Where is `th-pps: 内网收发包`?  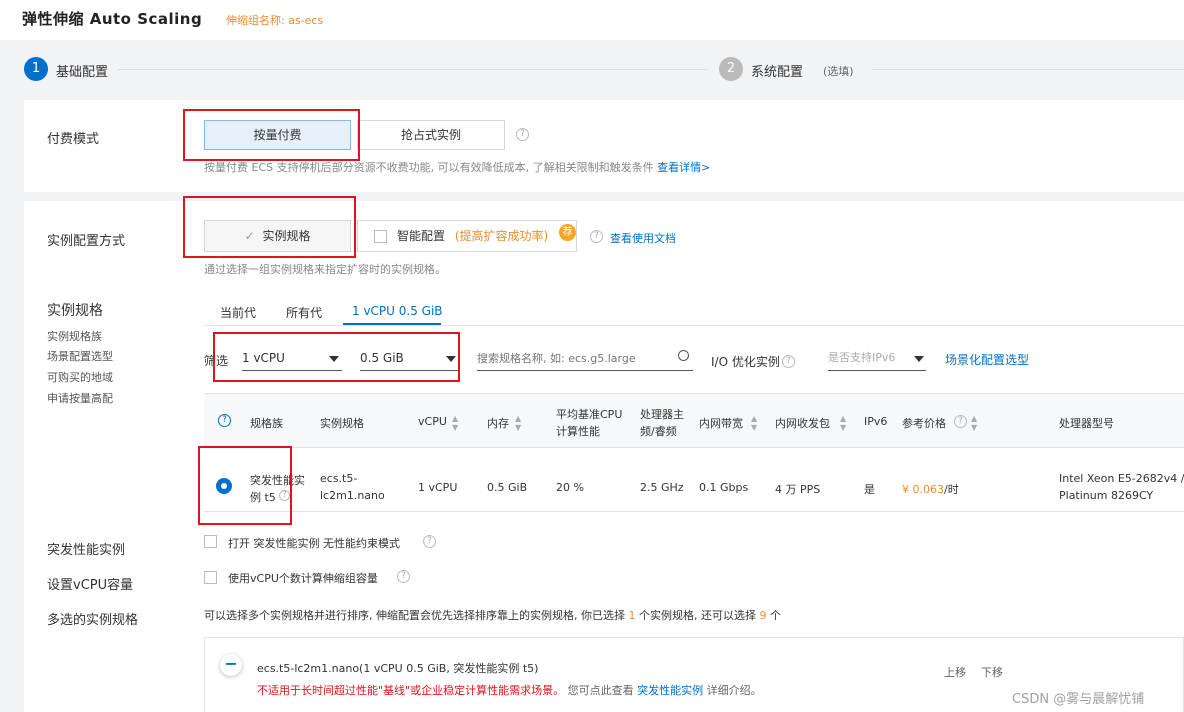
th-pps: 内网收发包 is located at coordinates (802, 423).